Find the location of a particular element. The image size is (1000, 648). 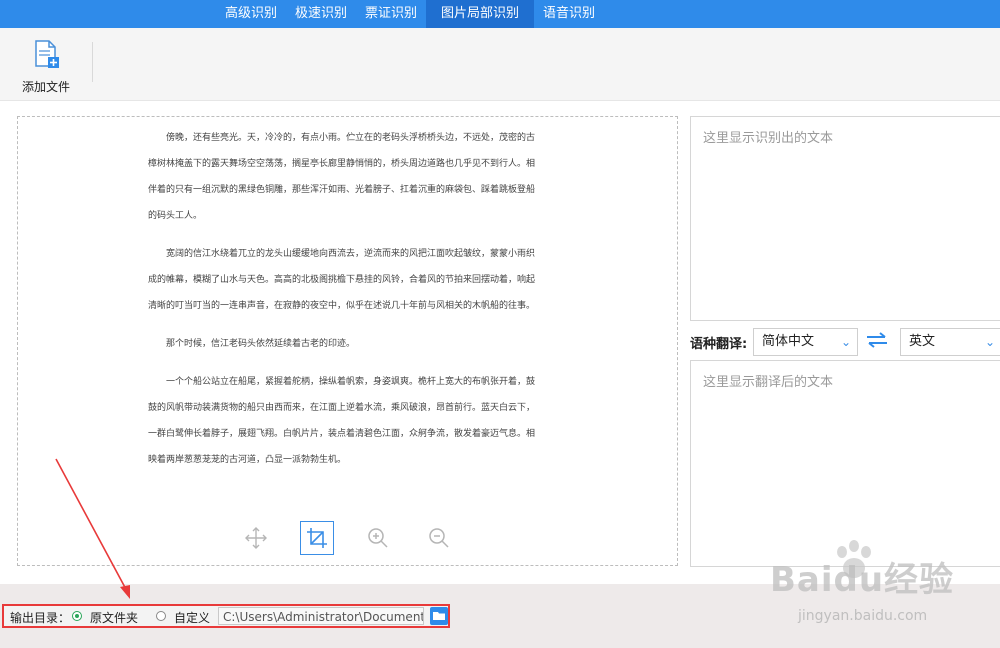

zoom-in-icon is located at coordinates (378, 538).